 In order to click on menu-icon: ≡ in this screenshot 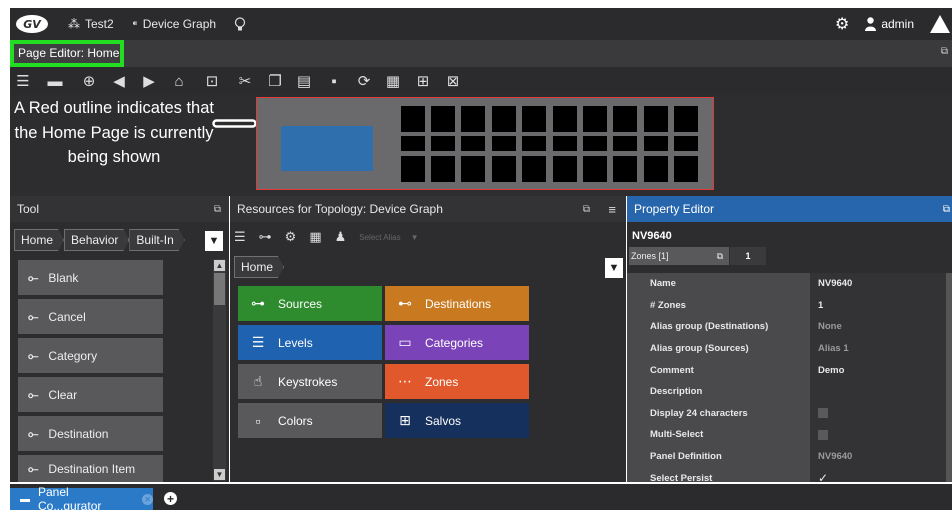, I will do `click(612, 209)`.